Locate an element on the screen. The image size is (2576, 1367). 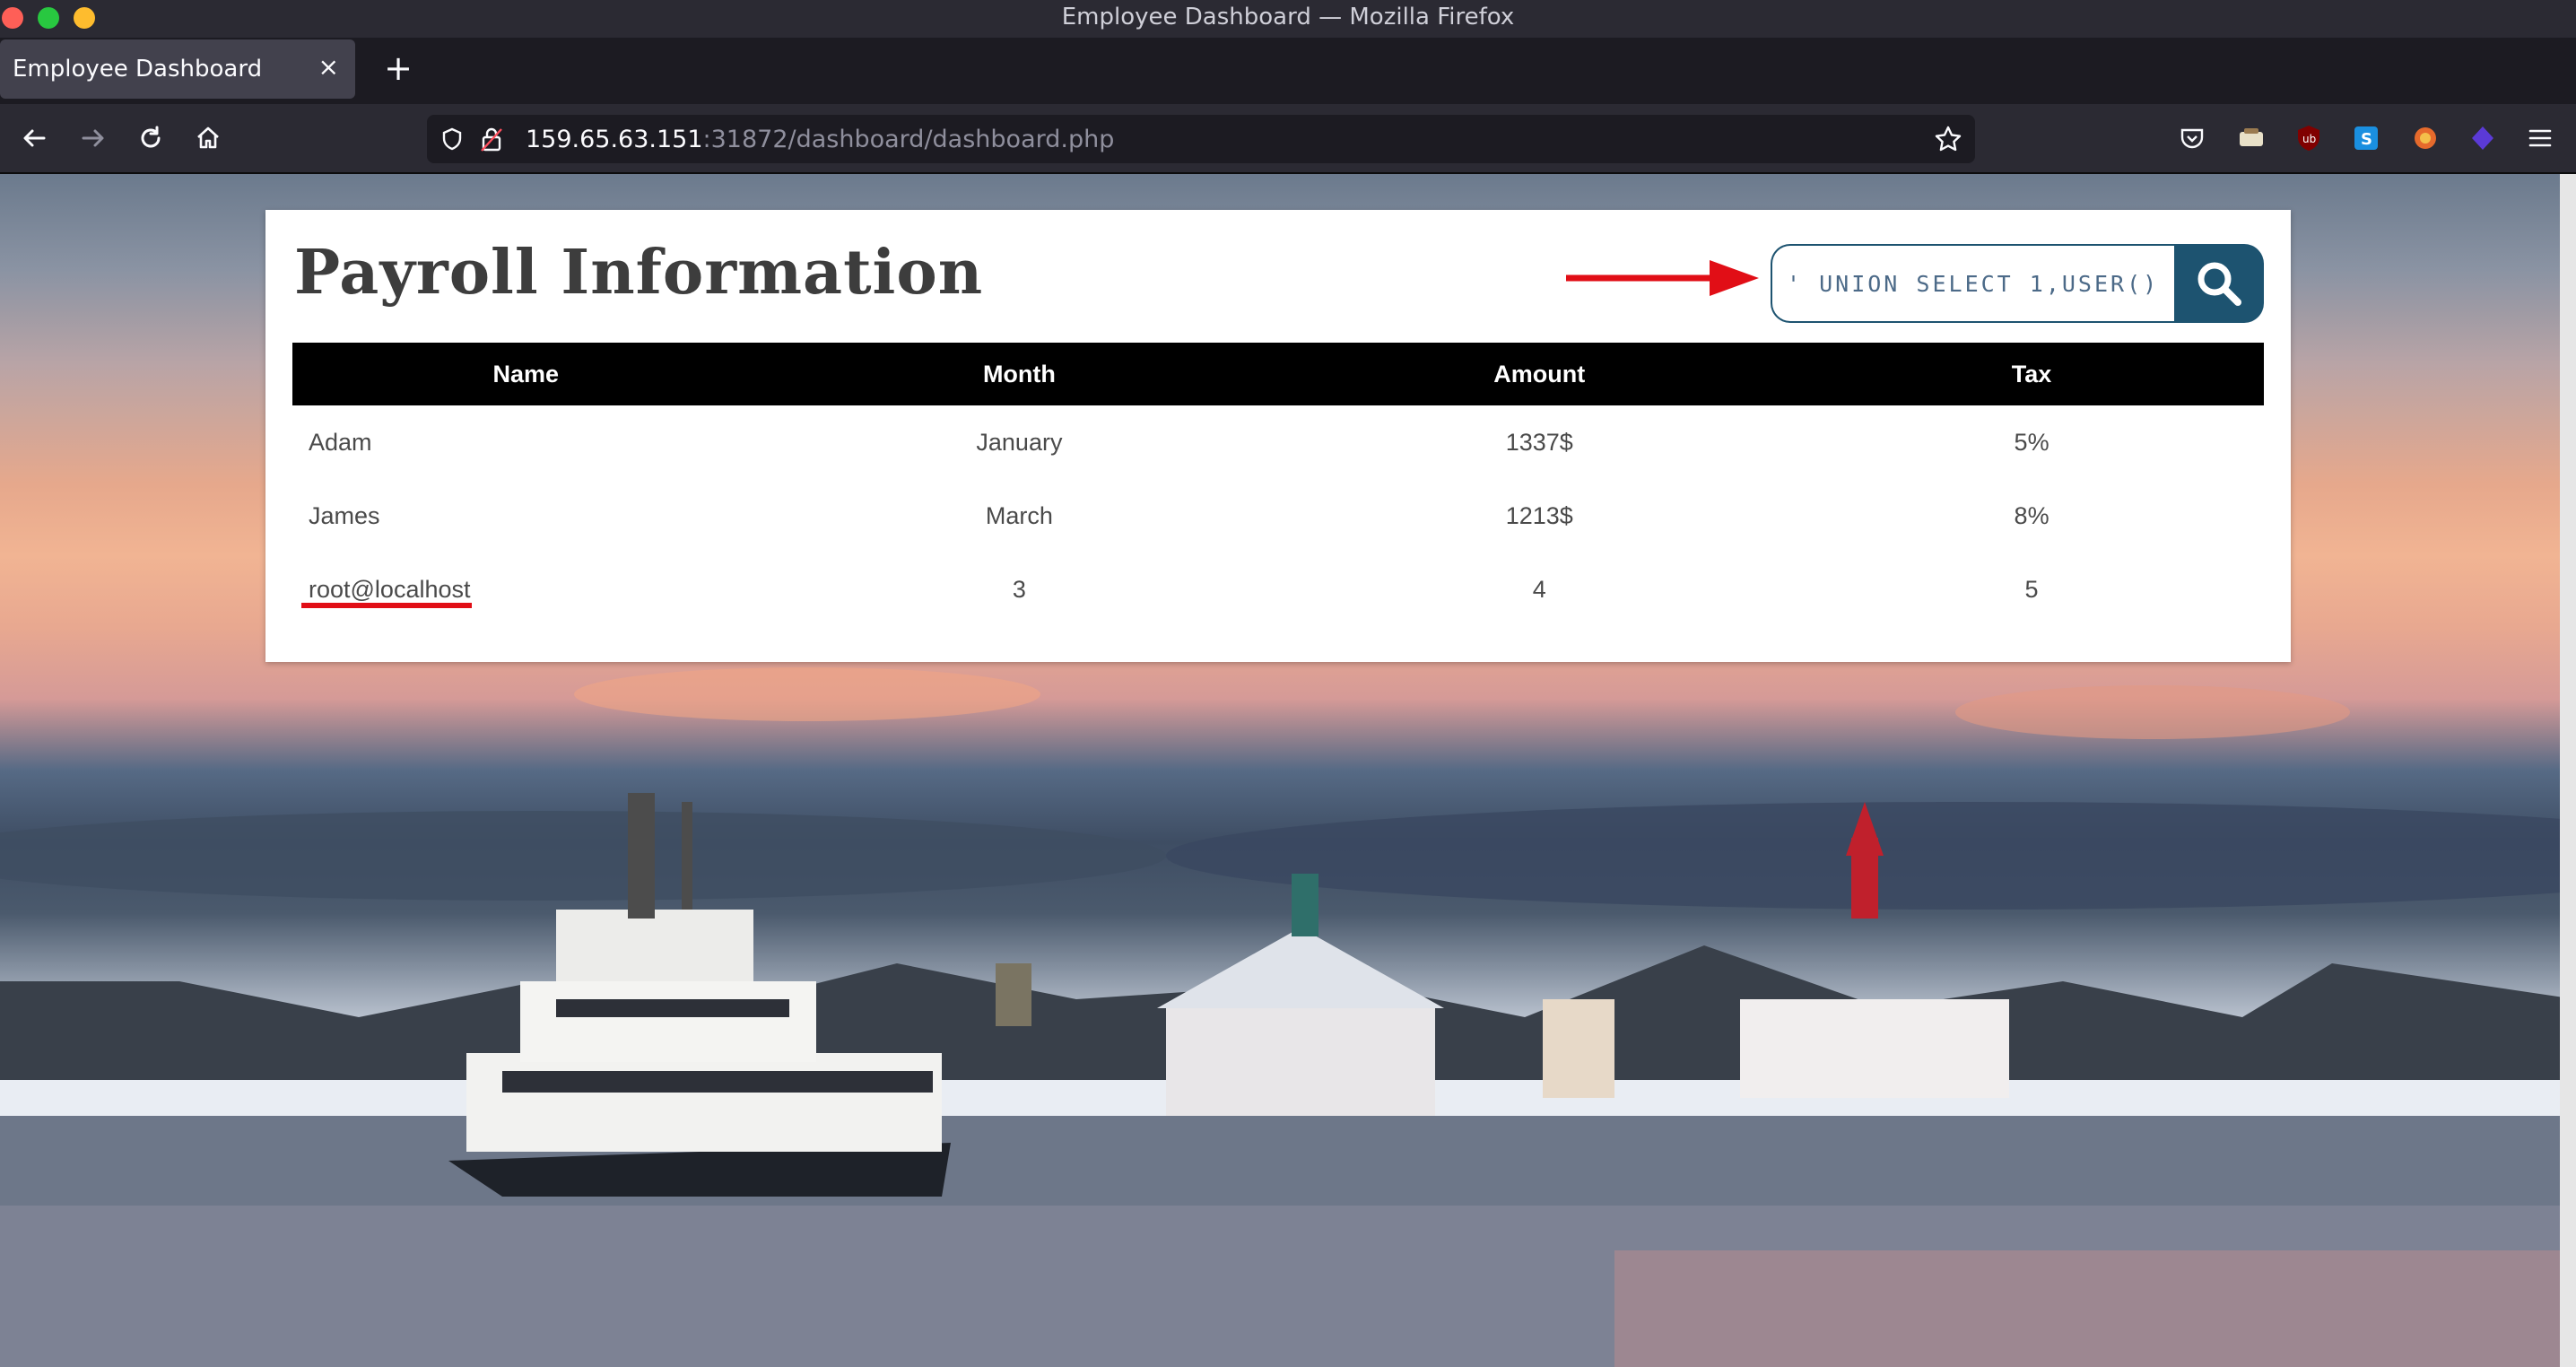
extension-button is located at coordinates (2251, 138).